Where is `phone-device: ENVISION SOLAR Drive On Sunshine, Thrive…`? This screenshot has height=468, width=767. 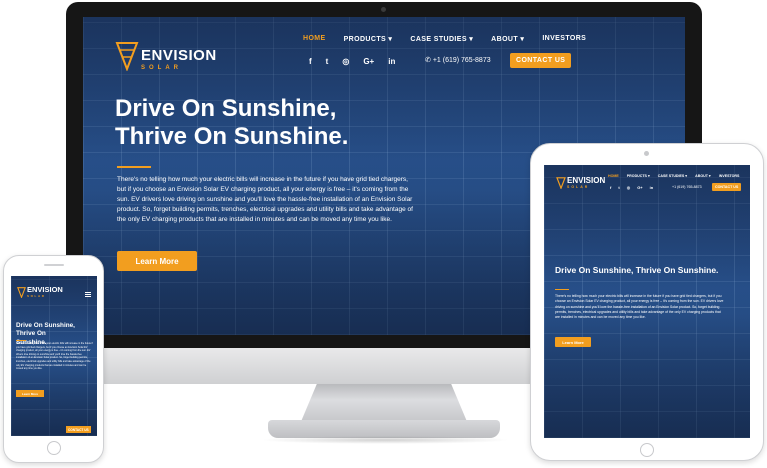
phone-device: ENVISION SOLAR Drive On Sunshine, Thrive… is located at coordinates (53, 359).